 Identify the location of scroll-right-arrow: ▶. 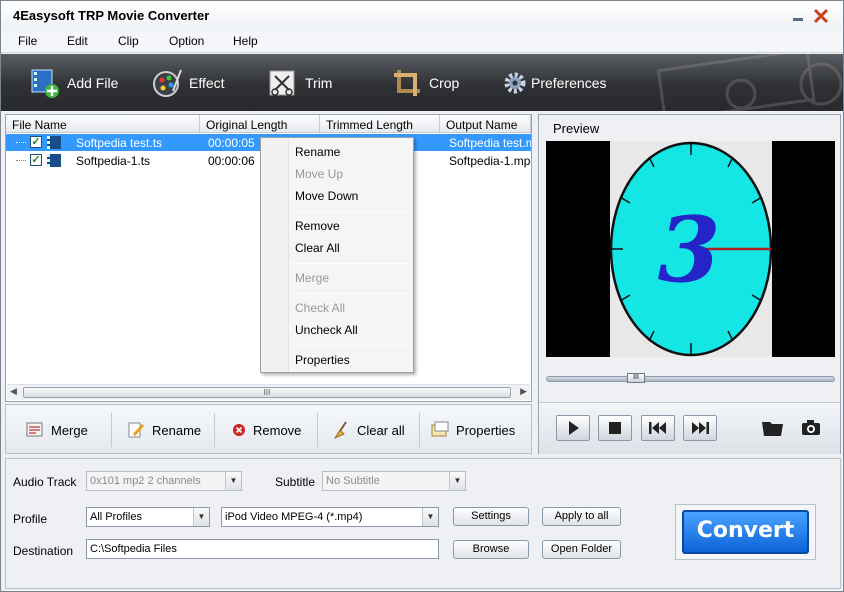
(523, 391).